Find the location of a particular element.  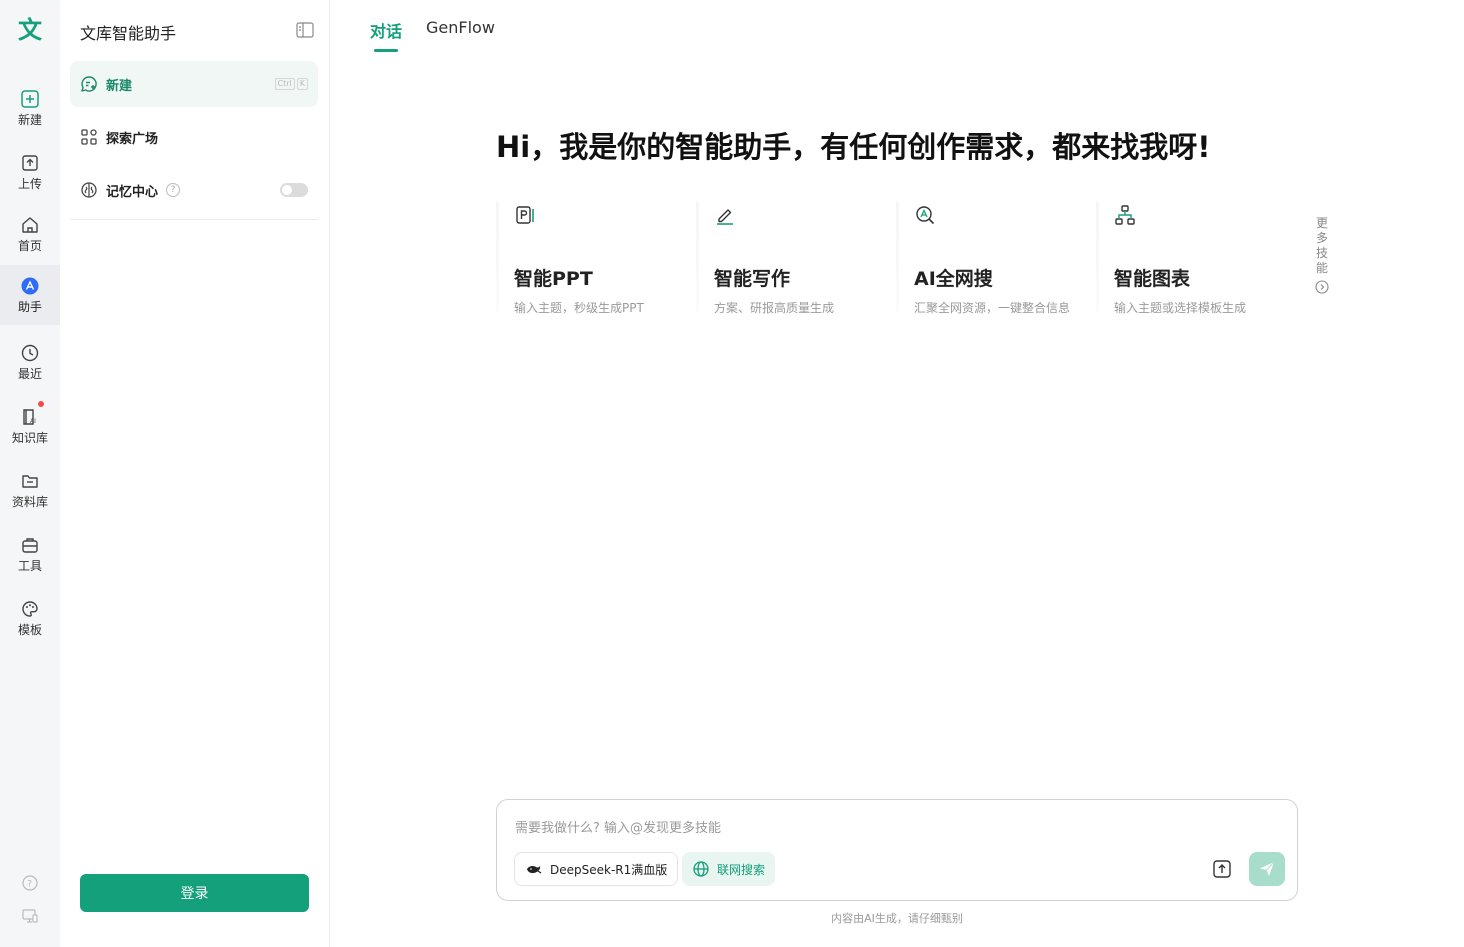

welcome-headline: Hi，我是你的智能助手，有任何创作需求，都来找我呀! is located at coordinates (853, 147).